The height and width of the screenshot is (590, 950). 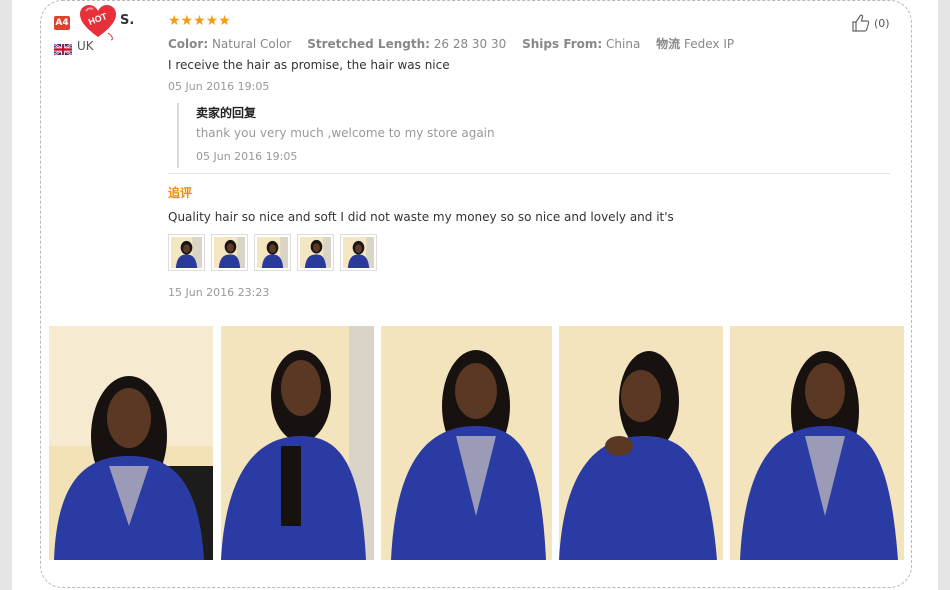 What do you see at coordinates (219, 292) in the screenshot?
I see `followup-date: 15 Jun 2016 23:23` at bounding box center [219, 292].